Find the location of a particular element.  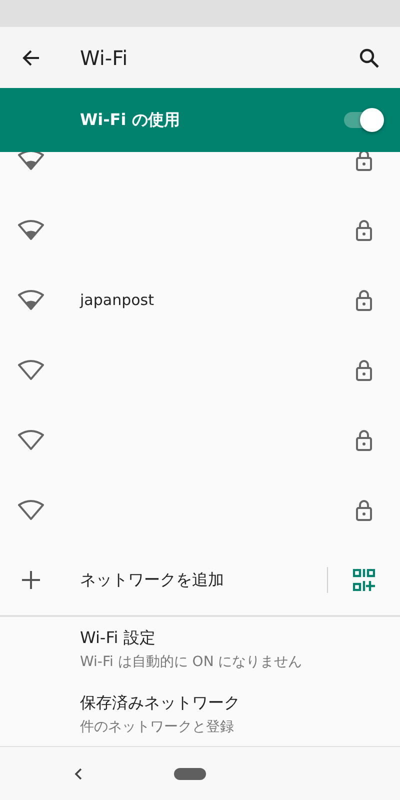

switch-label: Wi-Fi の使用 is located at coordinates (130, 120).